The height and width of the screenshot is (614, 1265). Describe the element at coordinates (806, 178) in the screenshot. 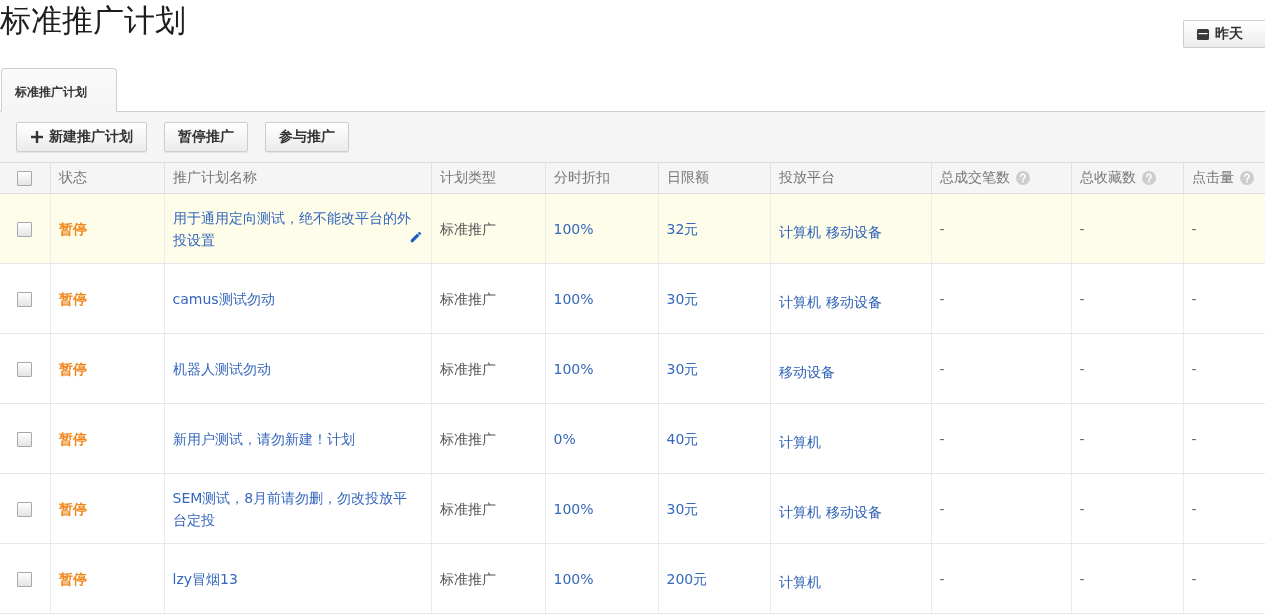

I see `column-header: 投放平台` at that location.